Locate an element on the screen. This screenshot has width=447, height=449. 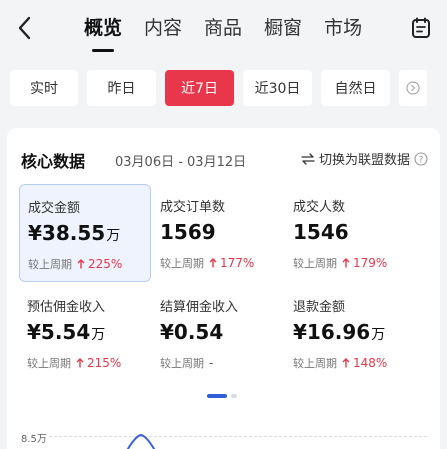
chart-line-peek is located at coordinates (141, 441).